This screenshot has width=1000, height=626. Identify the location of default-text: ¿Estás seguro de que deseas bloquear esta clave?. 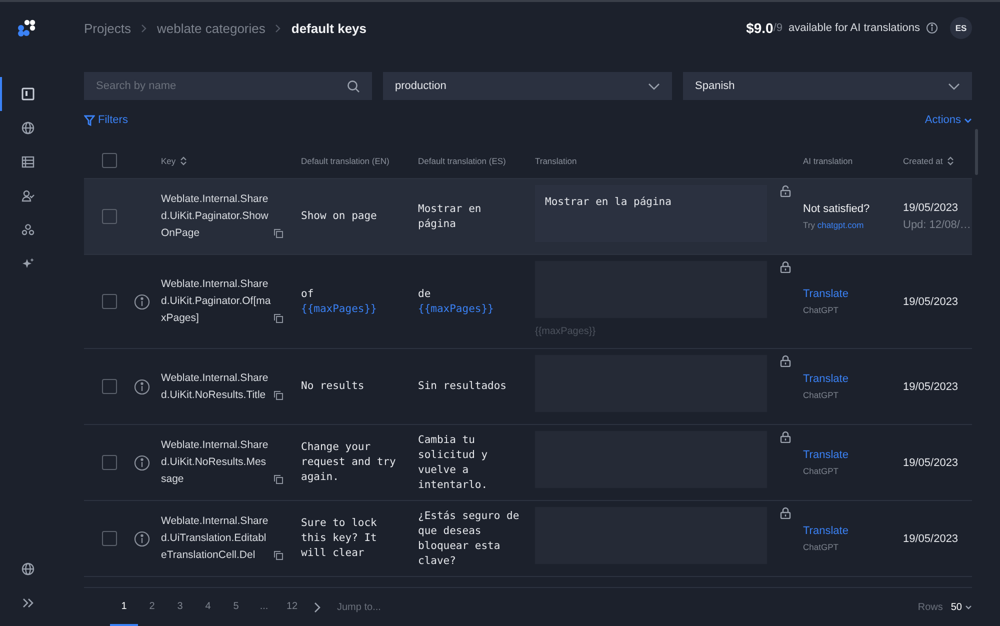
(469, 538).